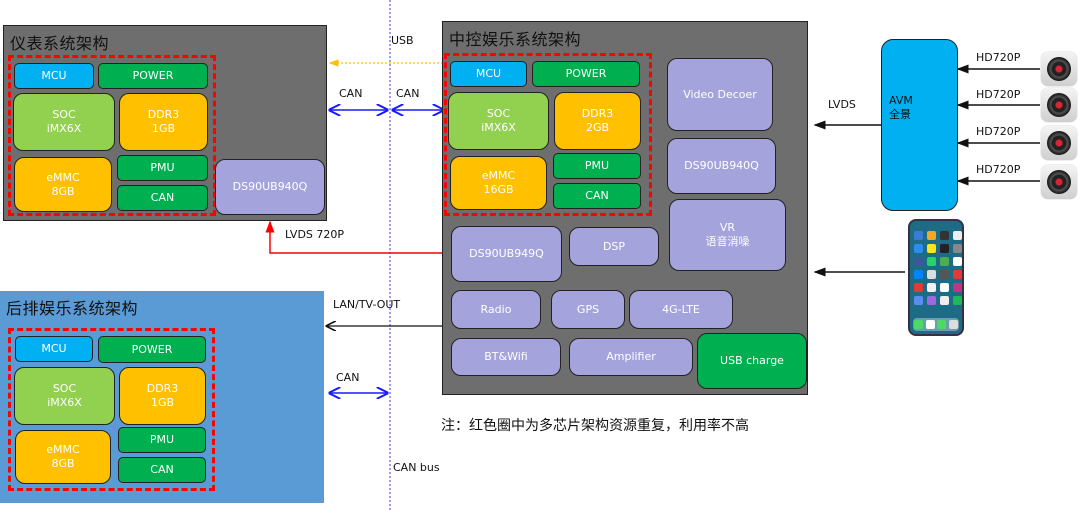 This screenshot has height=511, width=1080. Describe the element at coordinates (727, 227) in the screenshot. I see `block-label: VR` at that location.